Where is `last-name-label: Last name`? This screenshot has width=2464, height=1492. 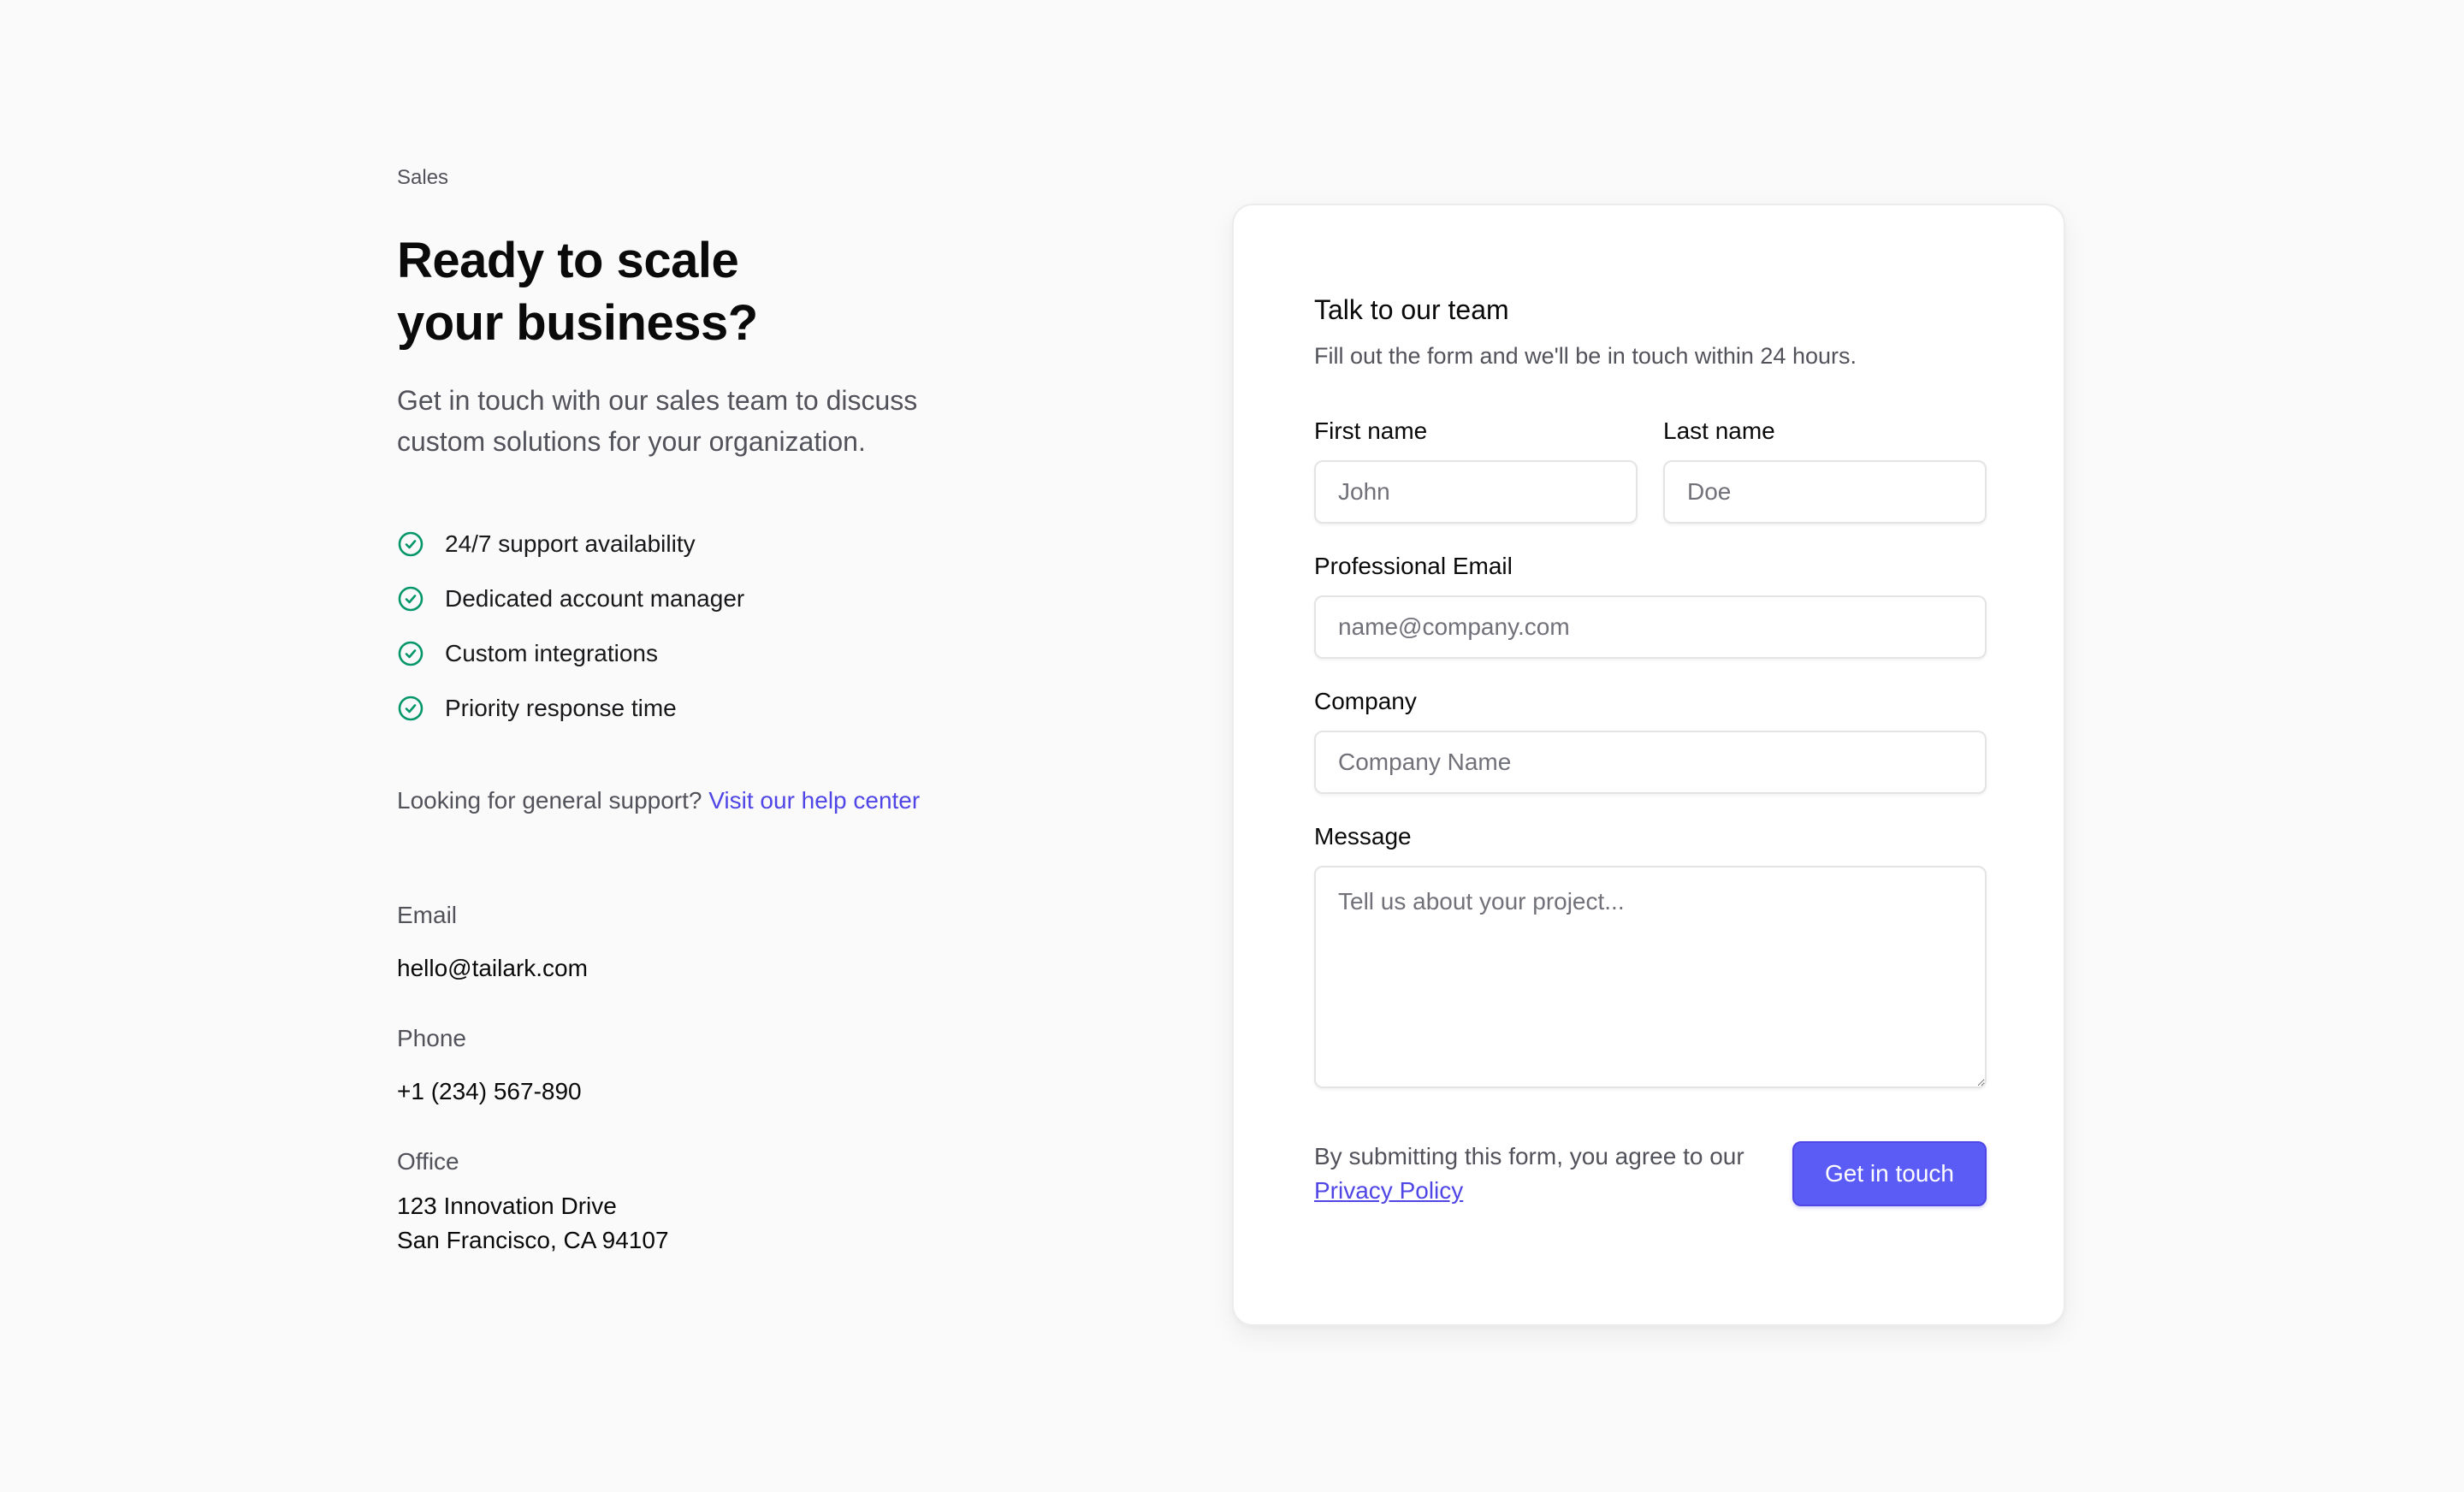
last-name-label: Last name is located at coordinates (1719, 430).